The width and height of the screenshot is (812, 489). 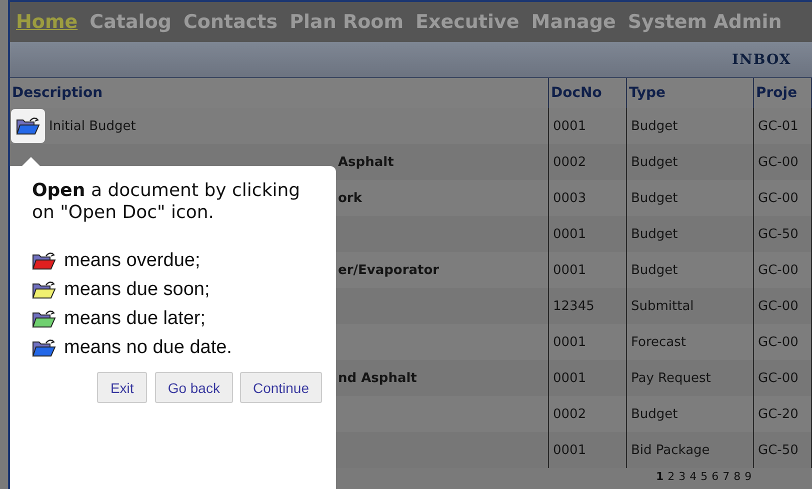 What do you see at coordinates (670, 450) in the screenshot?
I see `table-cell: Bid Package` at bounding box center [670, 450].